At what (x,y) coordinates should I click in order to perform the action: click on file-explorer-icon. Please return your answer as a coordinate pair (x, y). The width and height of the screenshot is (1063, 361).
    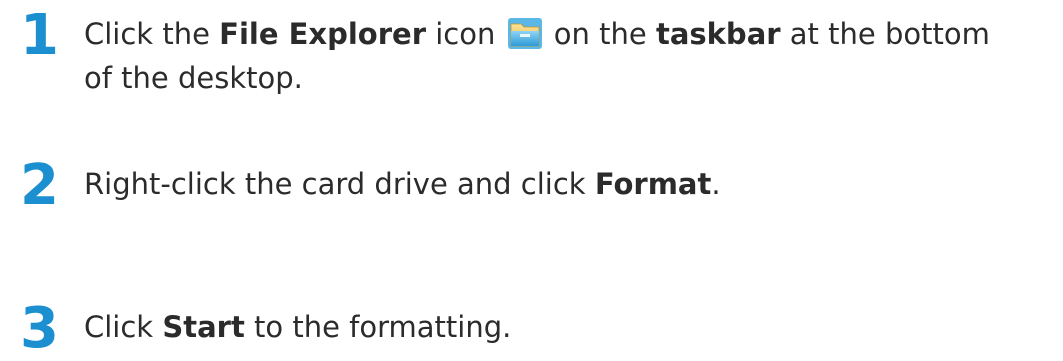
    Looking at the image, I should click on (525, 33).